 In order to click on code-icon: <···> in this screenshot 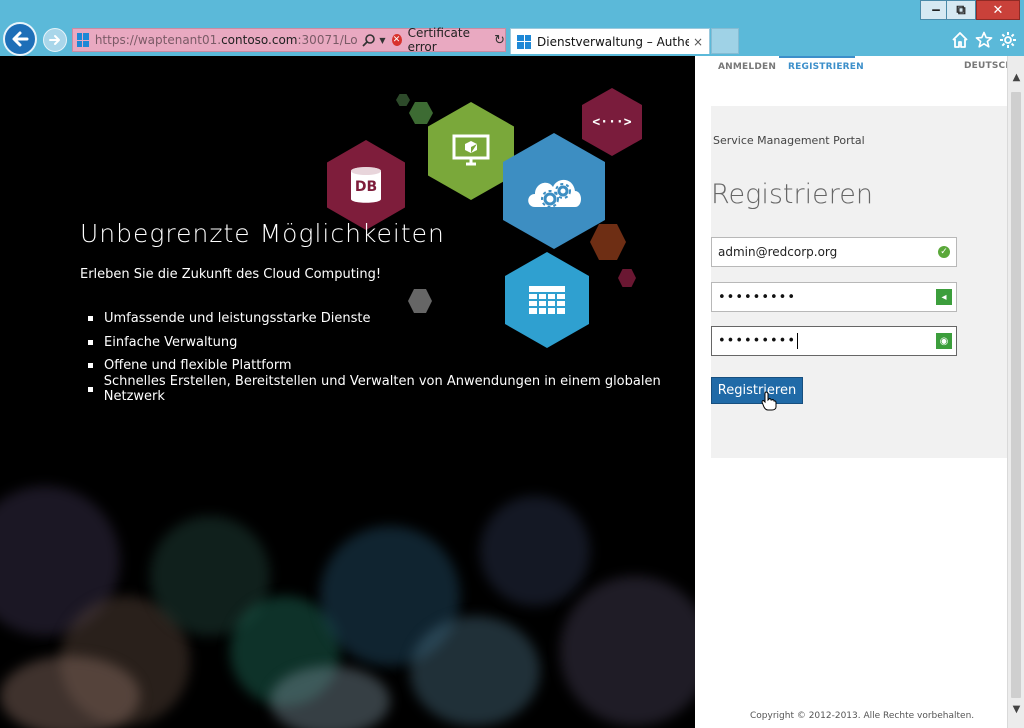, I will do `click(612, 122)`.